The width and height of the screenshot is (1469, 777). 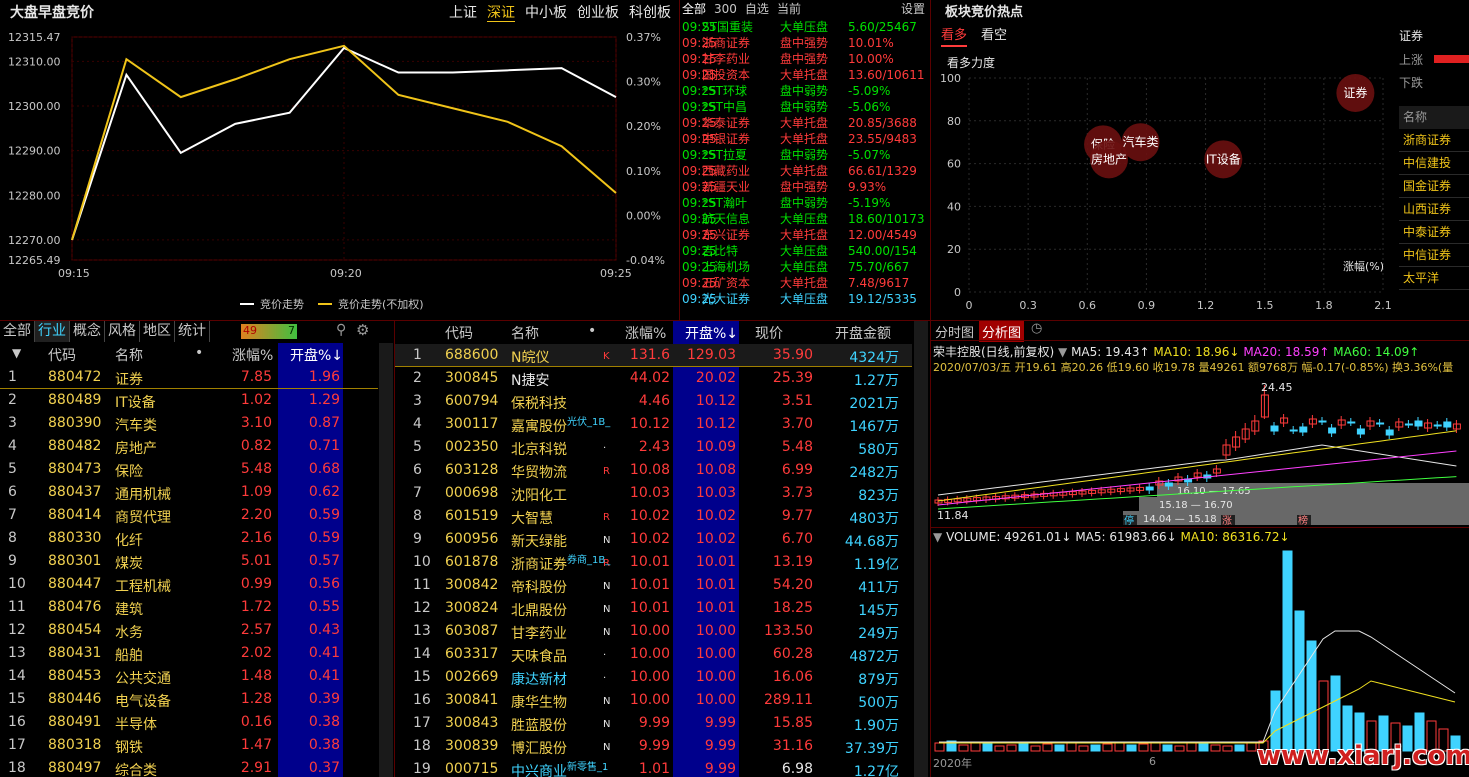 I want to click on stock-row: 10 601878 浙商证券 R 10.01 10.01 13.19 1.19亿 券商_1B_, so click(x=653, y=562).